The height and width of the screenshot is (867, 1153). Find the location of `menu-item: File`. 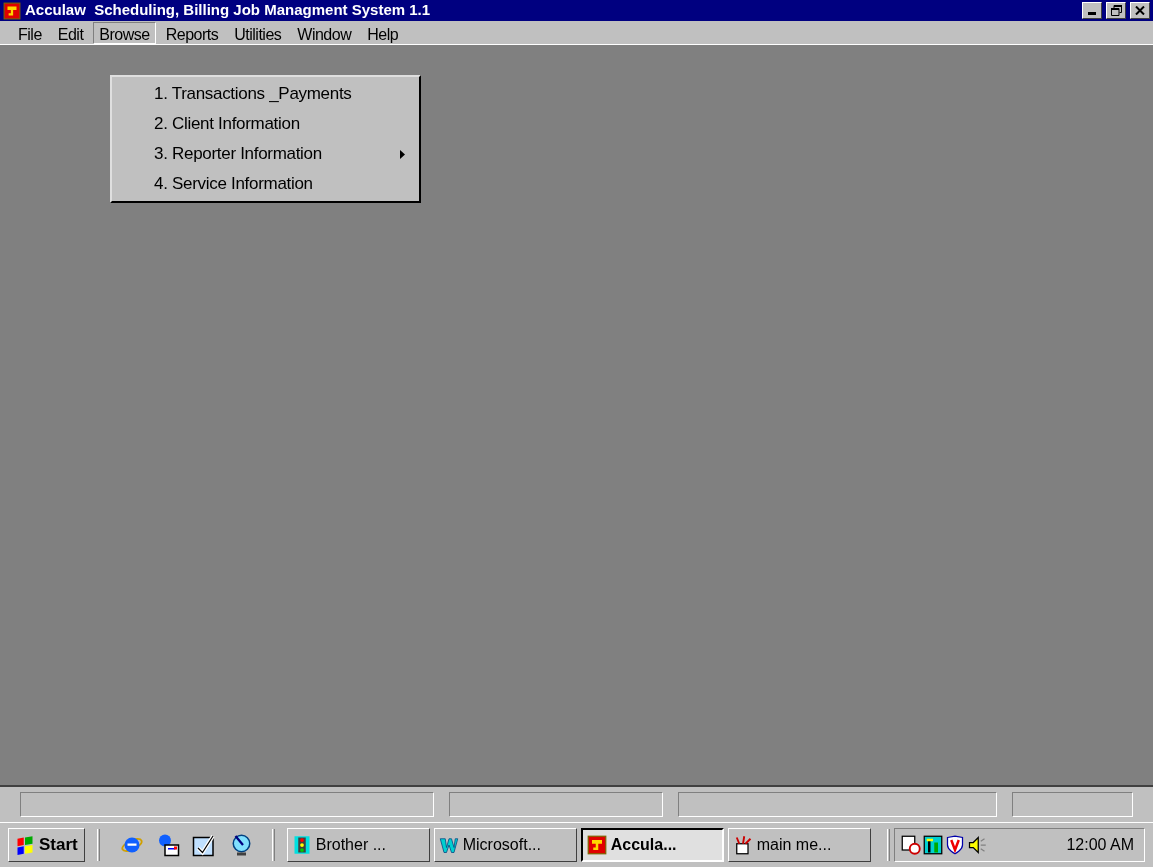

menu-item: File is located at coordinates (30, 32).